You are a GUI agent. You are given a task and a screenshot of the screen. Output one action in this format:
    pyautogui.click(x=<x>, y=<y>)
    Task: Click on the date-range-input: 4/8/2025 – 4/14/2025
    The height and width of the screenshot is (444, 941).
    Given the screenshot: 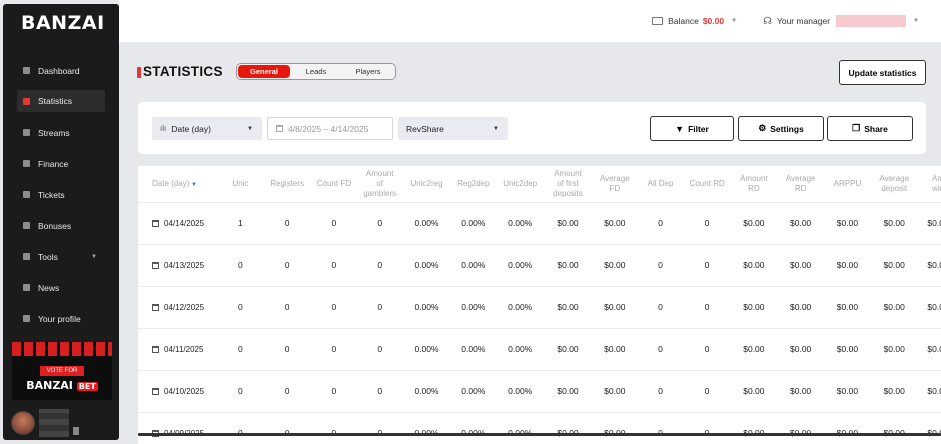 What is the action you would take?
    pyautogui.click(x=330, y=128)
    